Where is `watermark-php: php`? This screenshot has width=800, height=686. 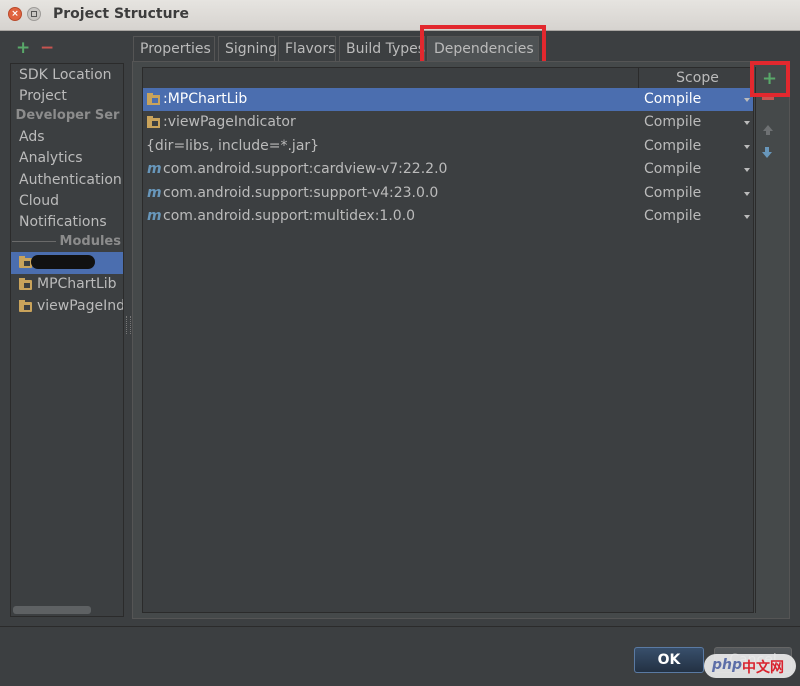 watermark-php: php is located at coordinates (727, 665).